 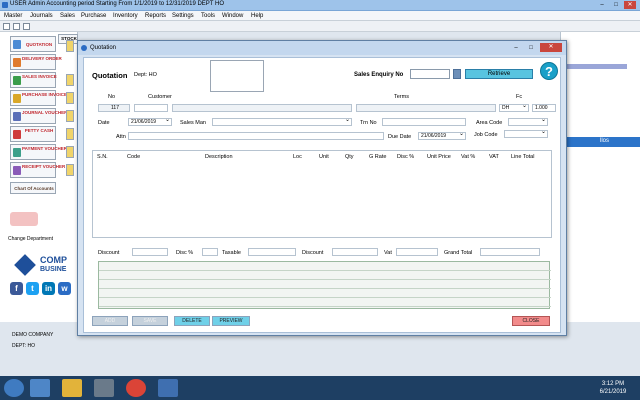 What do you see at coordinates (14, 388) in the screenshot?
I see `windows-start-icon` at bounding box center [14, 388].